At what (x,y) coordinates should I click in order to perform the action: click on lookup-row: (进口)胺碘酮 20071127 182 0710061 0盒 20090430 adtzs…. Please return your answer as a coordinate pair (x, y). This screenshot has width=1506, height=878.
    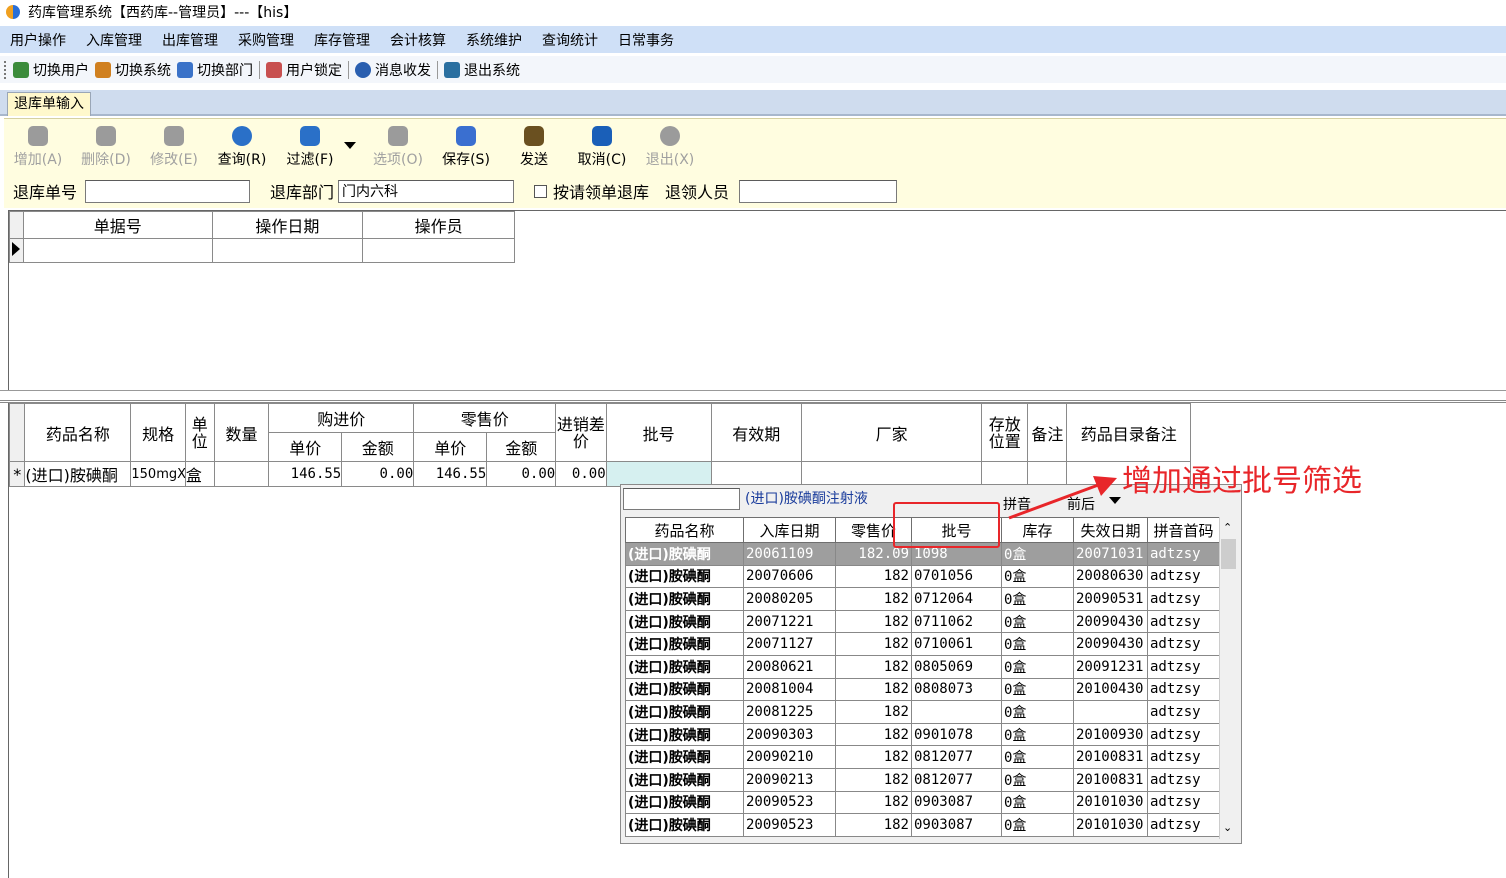
    Looking at the image, I should click on (922, 644).